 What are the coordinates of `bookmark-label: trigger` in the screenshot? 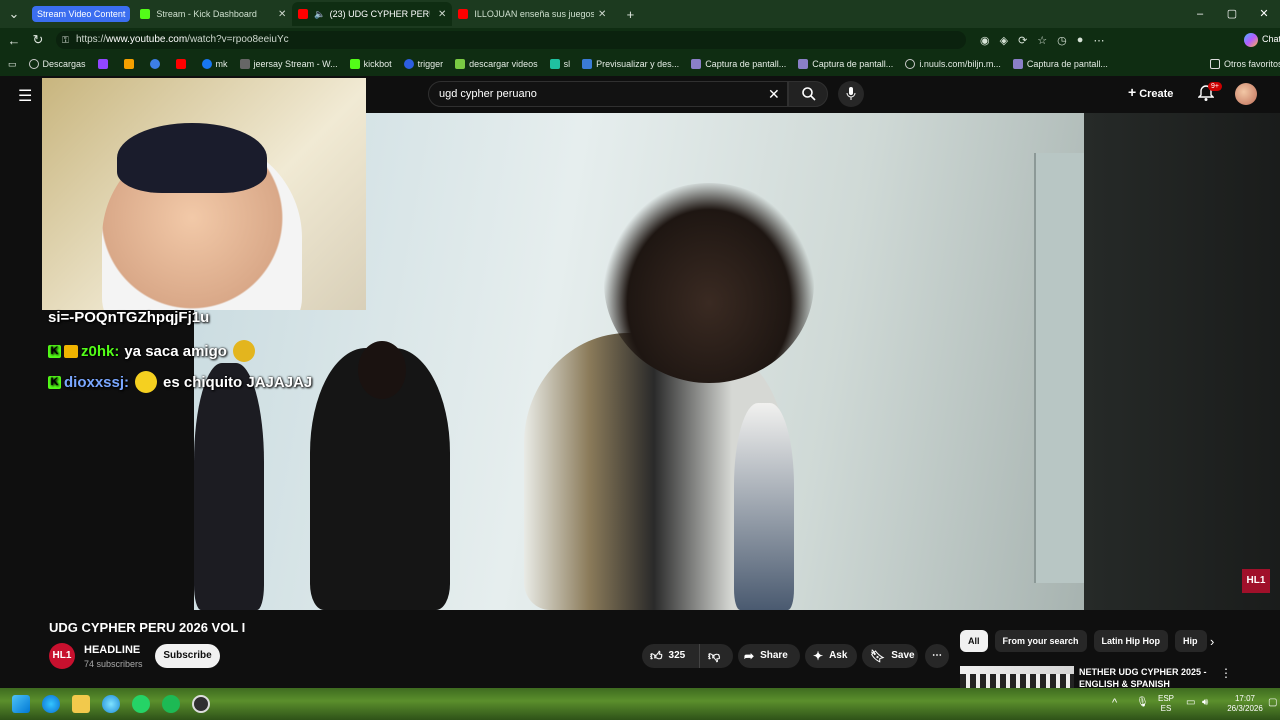 It's located at (430, 64).